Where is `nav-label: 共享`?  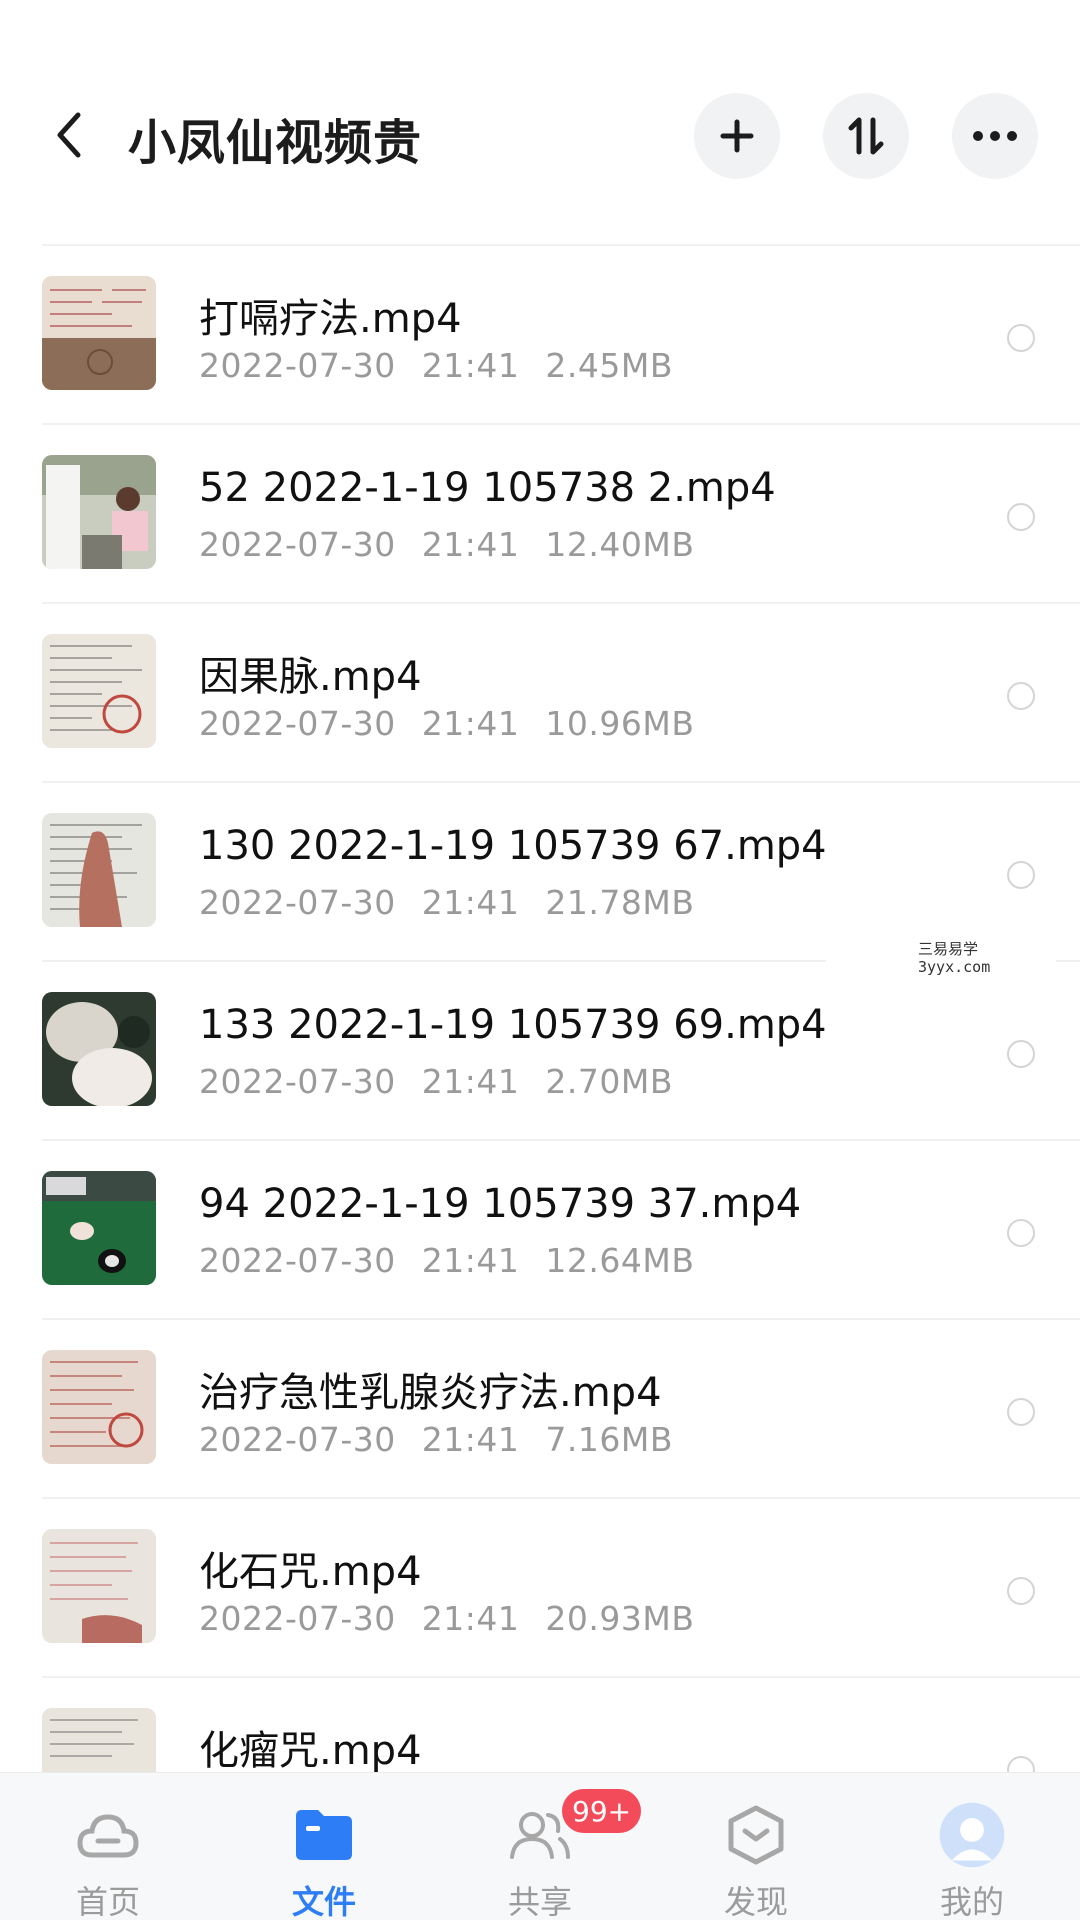
nav-label: 共享 is located at coordinates (539, 1901).